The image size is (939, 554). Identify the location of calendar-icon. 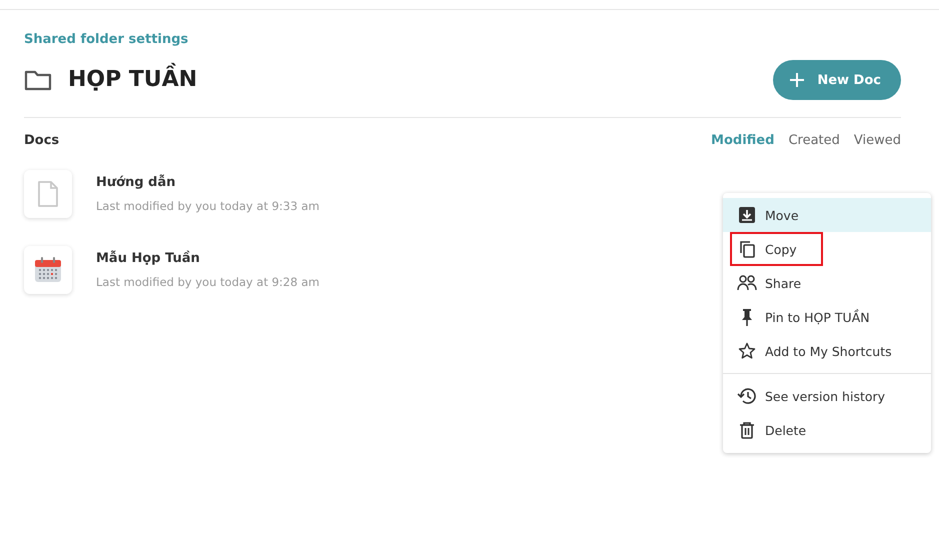
(48, 270).